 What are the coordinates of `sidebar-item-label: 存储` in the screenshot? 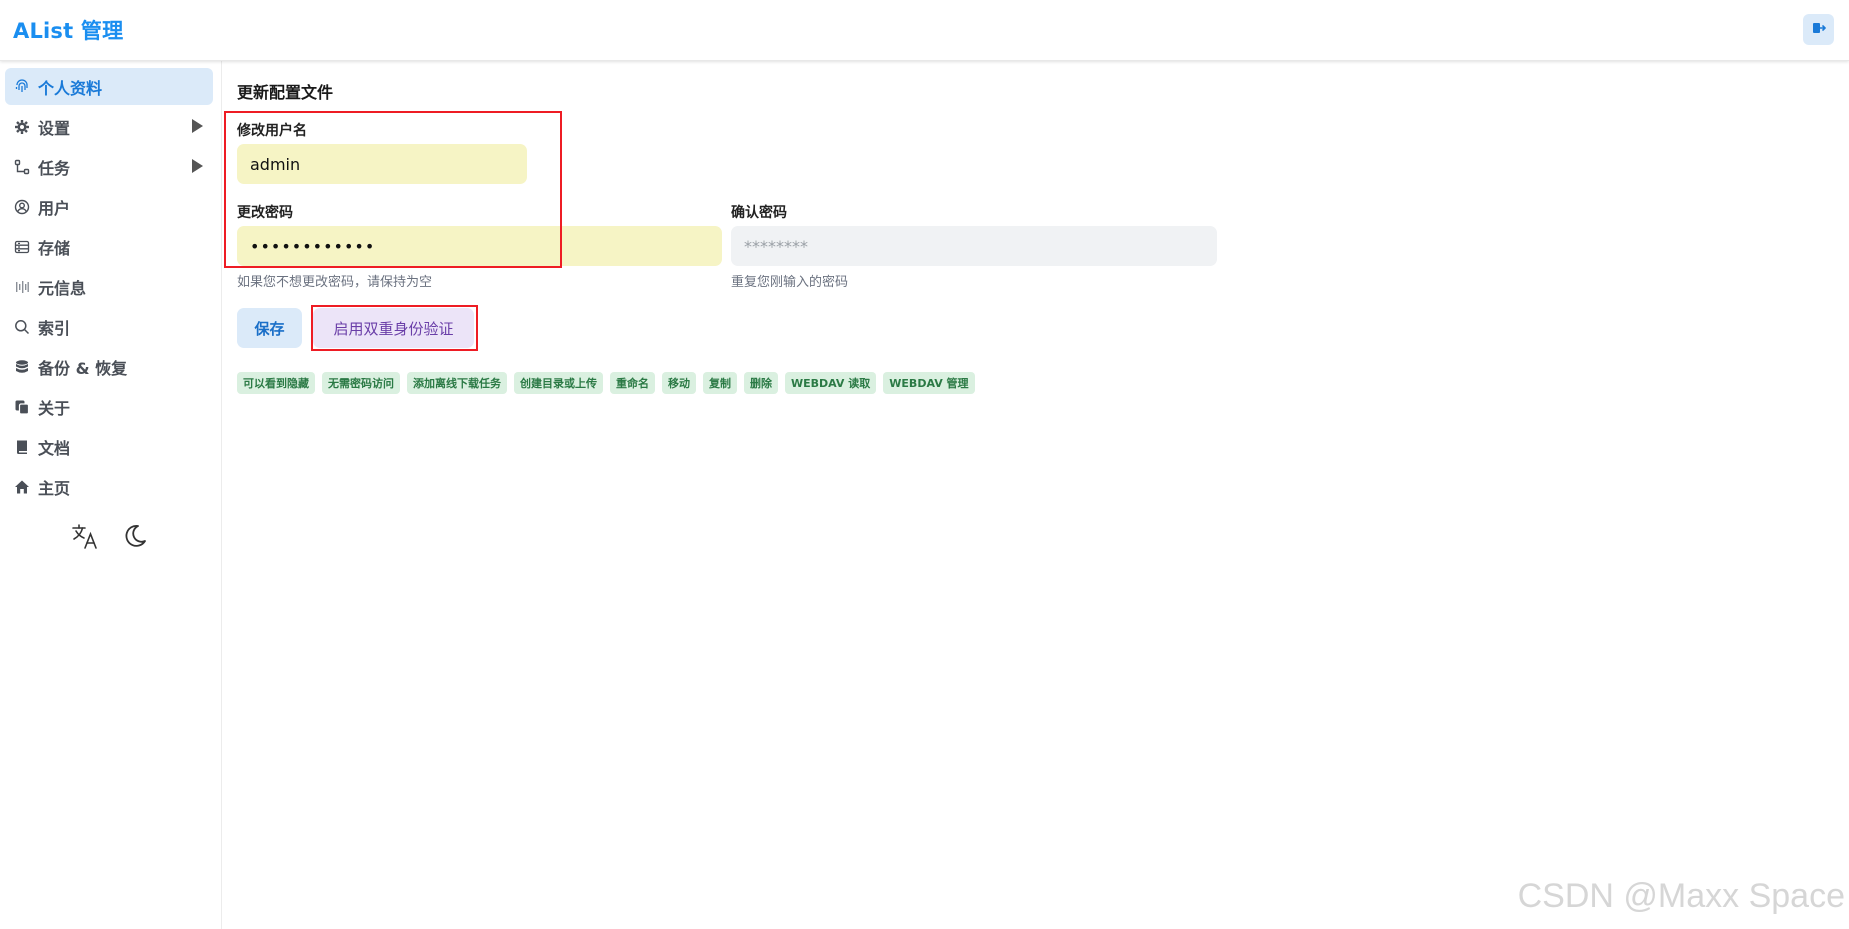 It's located at (54, 248).